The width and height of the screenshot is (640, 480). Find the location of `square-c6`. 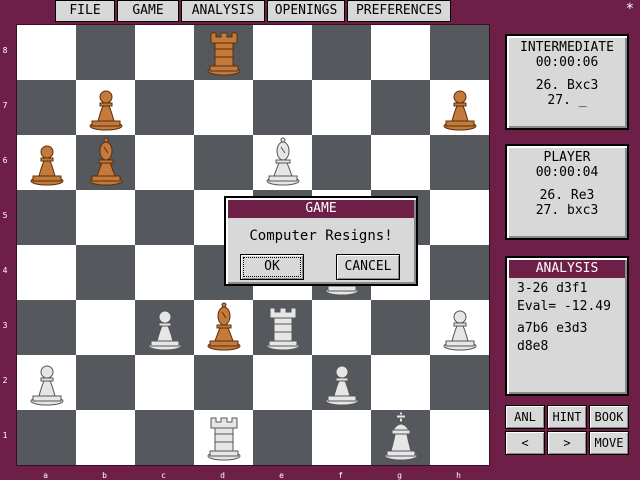

square-c6 is located at coordinates (164, 162).